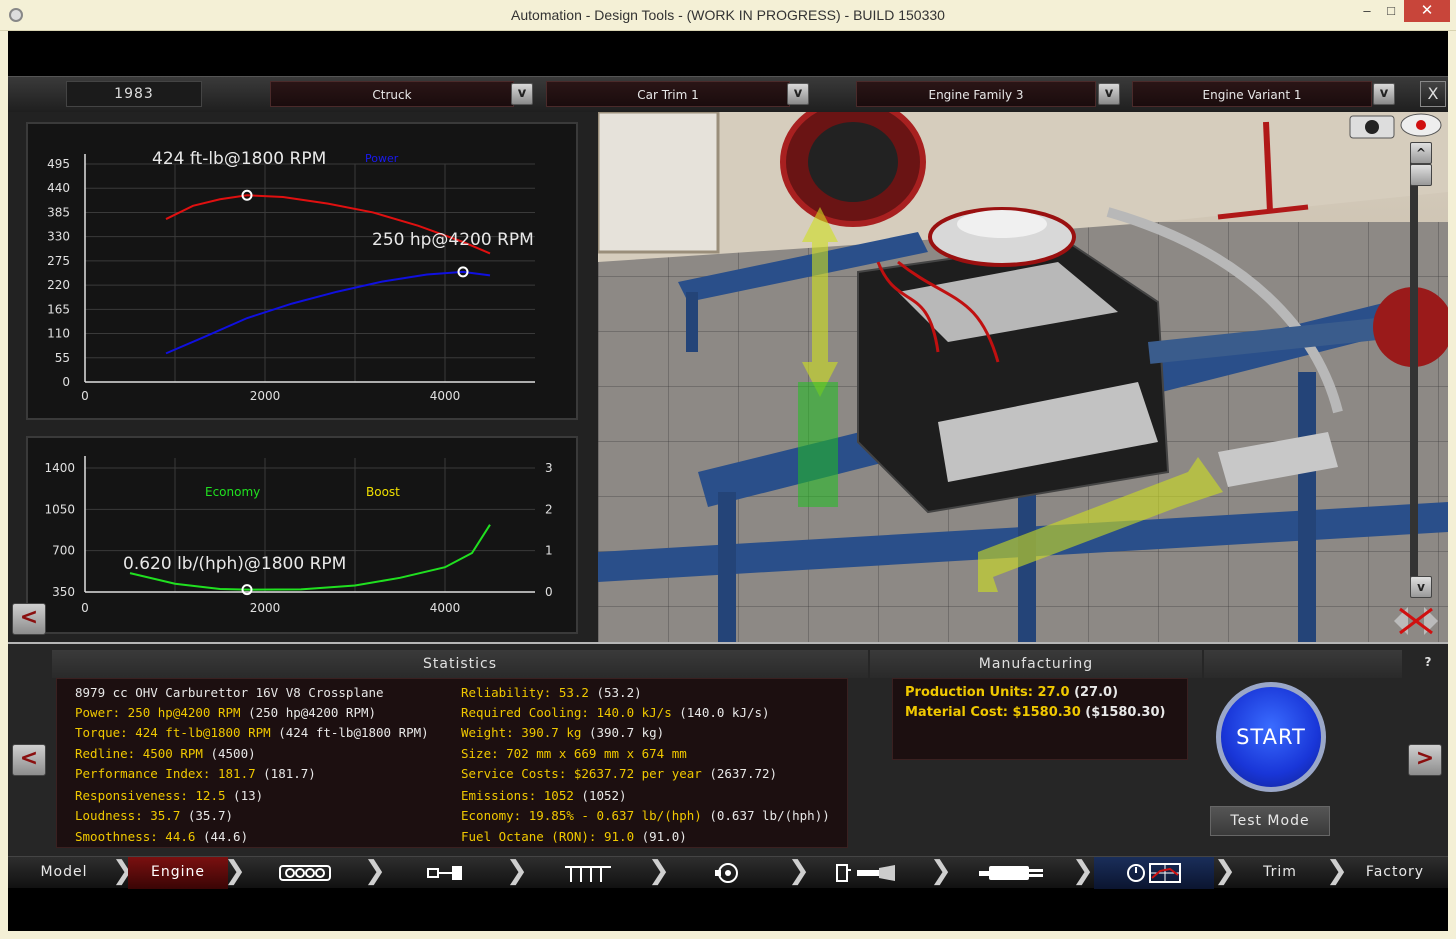 This screenshot has height=939, width=1456. I want to click on graphs-prev-button: <, so click(29, 619).